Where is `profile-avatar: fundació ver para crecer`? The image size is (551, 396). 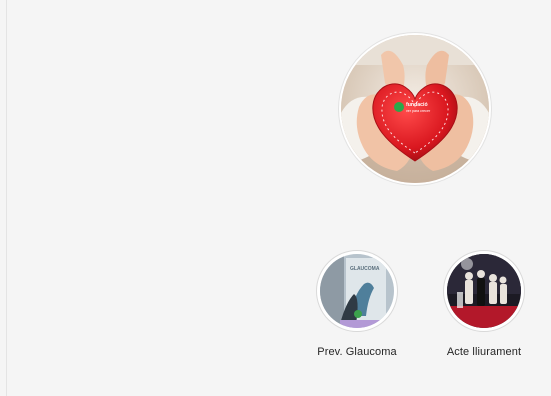
profile-avatar: fundació ver para crecer is located at coordinates (415, 109).